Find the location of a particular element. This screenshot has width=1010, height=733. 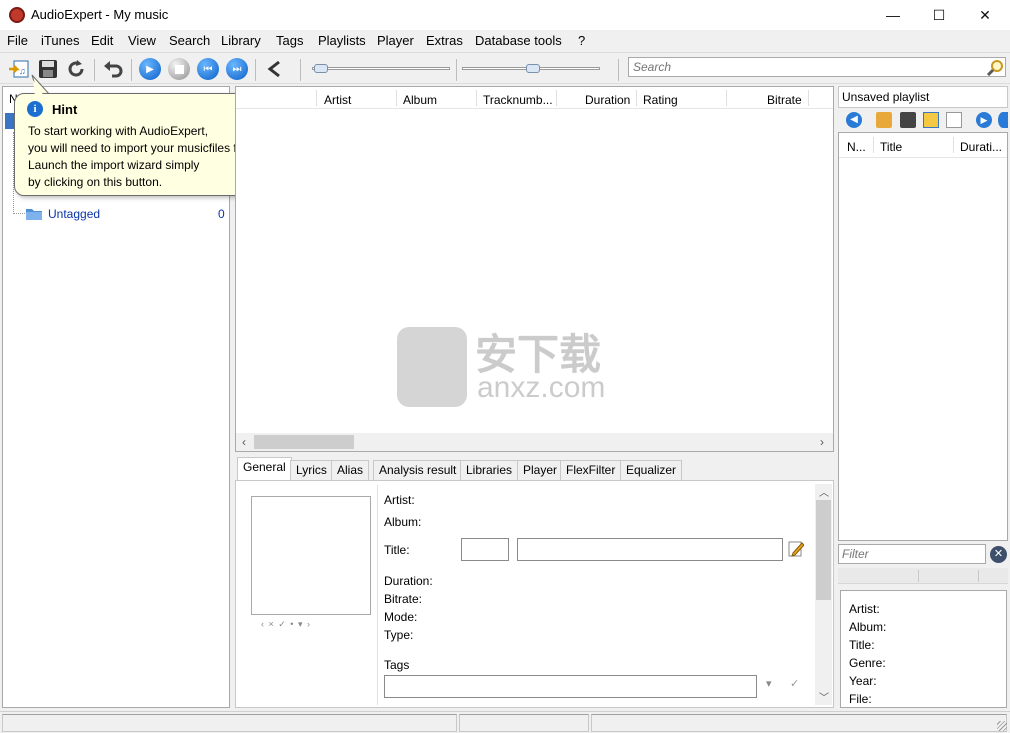

menu-player: Player is located at coordinates (395, 40).